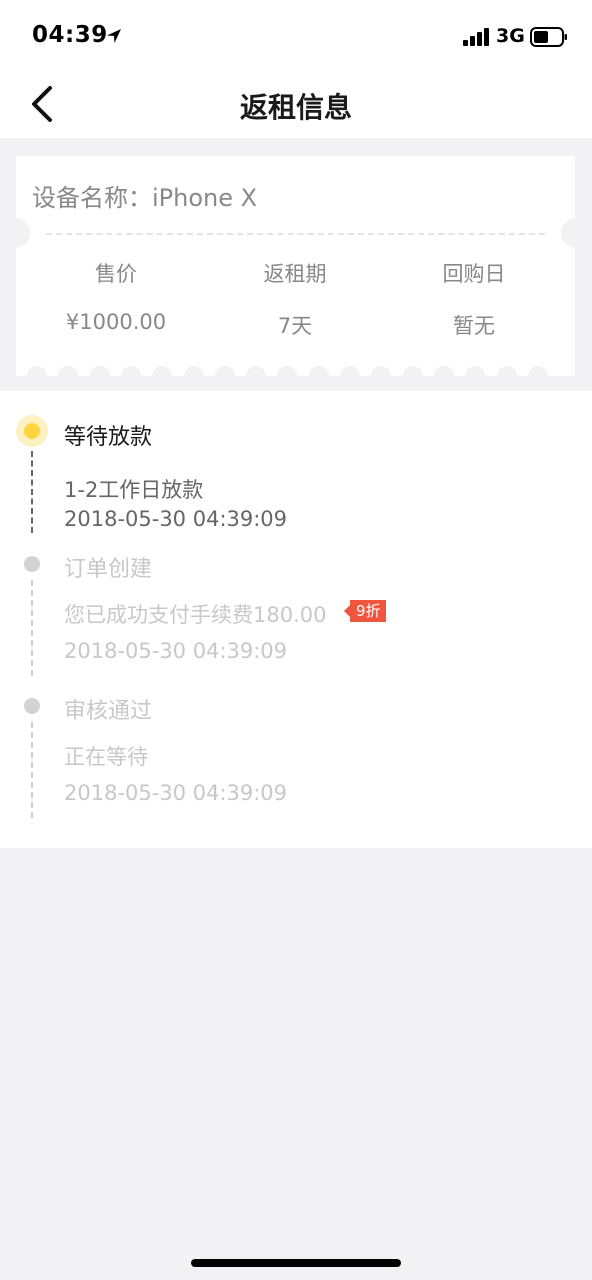  Describe the element at coordinates (134, 490) in the screenshot. I see `timeline-description: 1-2工作日放款` at that location.